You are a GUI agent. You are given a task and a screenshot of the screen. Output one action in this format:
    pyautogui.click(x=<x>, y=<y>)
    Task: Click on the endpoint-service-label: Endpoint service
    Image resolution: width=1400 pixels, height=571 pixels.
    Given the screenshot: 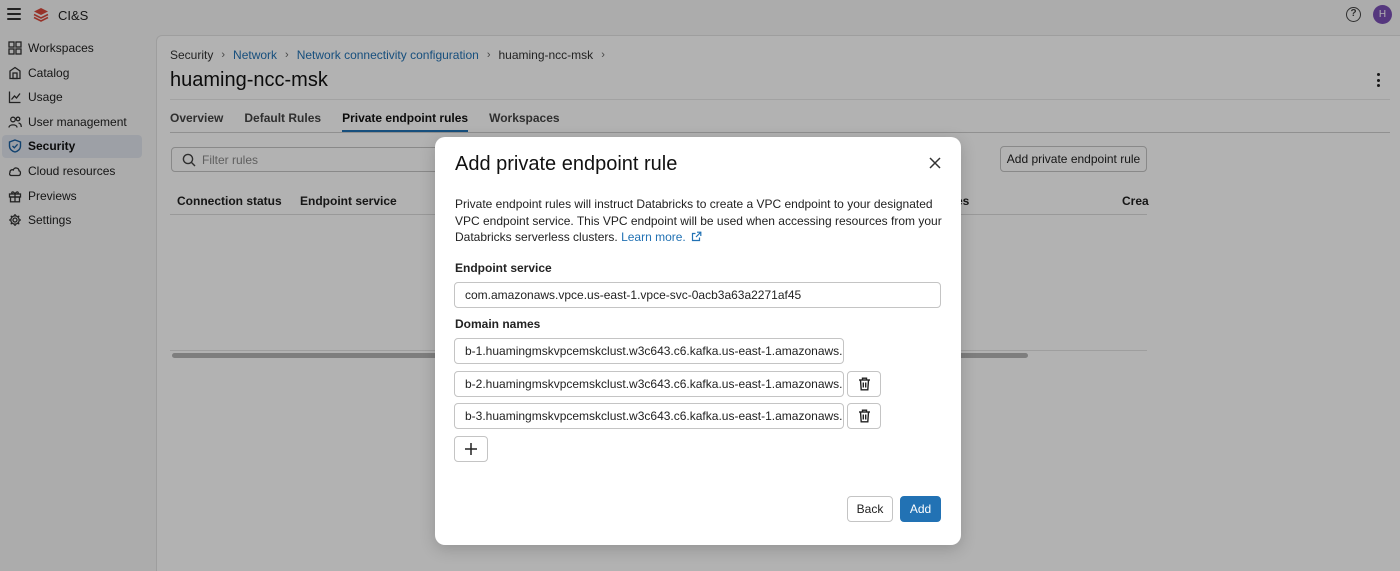 What is the action you would take?
    pyautogui.click(x=503, y=268)
    